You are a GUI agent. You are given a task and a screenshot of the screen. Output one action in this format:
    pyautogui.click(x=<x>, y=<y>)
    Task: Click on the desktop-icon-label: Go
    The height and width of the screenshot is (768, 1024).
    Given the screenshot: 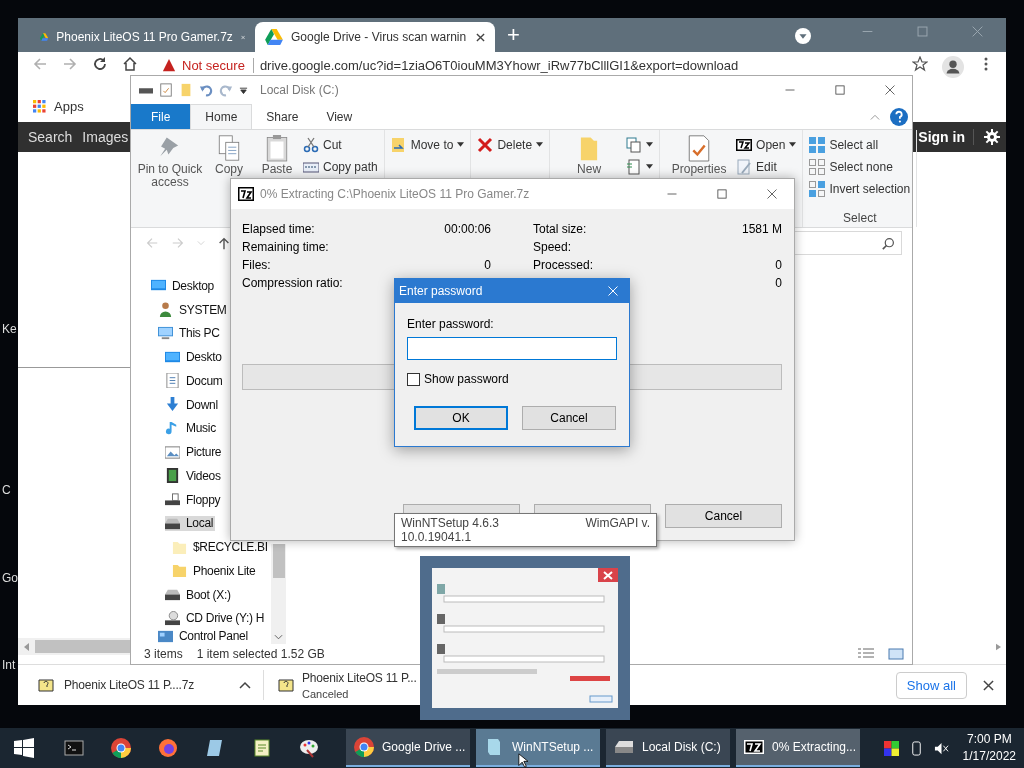 What is the action you would take?
    pyautogui.click(x=10, y=578)
    